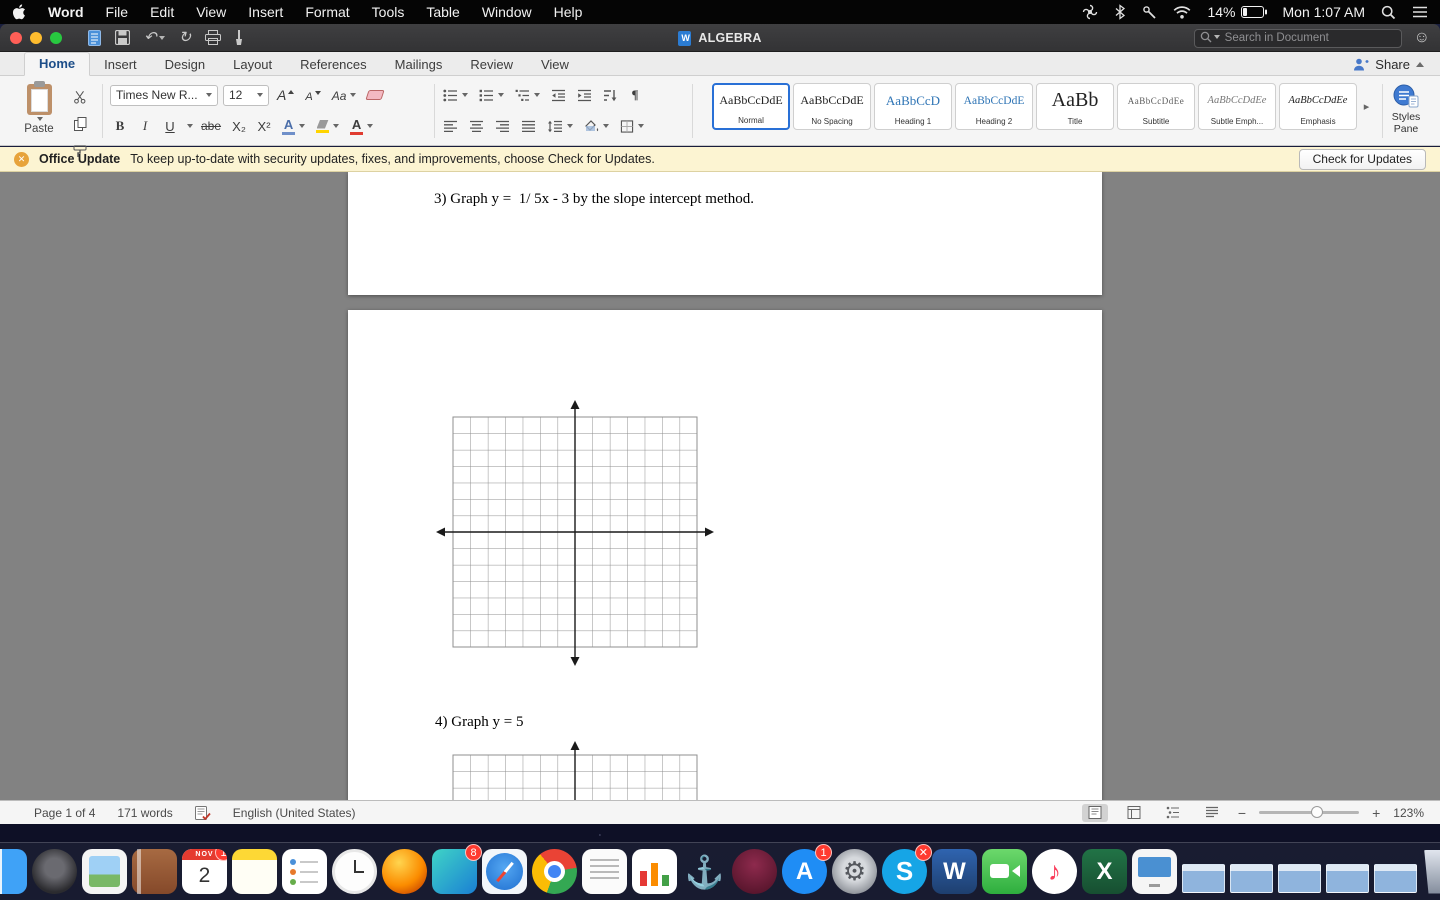 The image size is (1440, 900). I want to click on undo-button, so click(154, 37).